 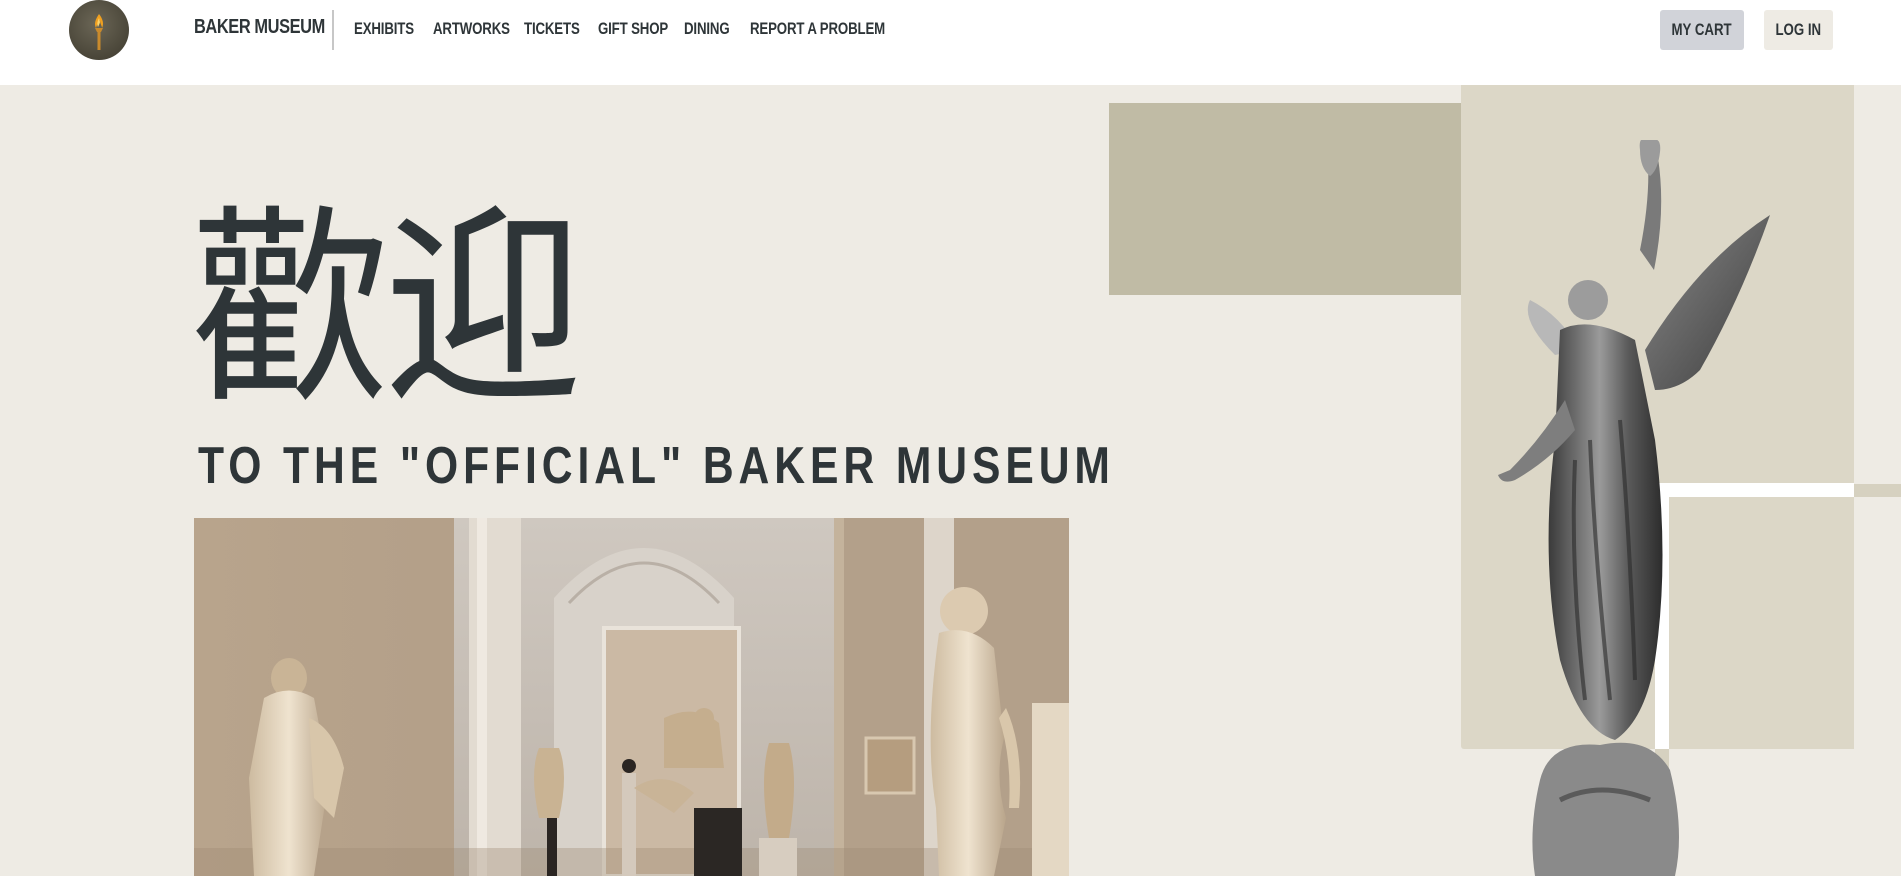 What do you see at coordinates (817, 29) in the screenshot?
I see `nav-report-problem: REPORT A PROBLEM` at bounding box center [817, 29].